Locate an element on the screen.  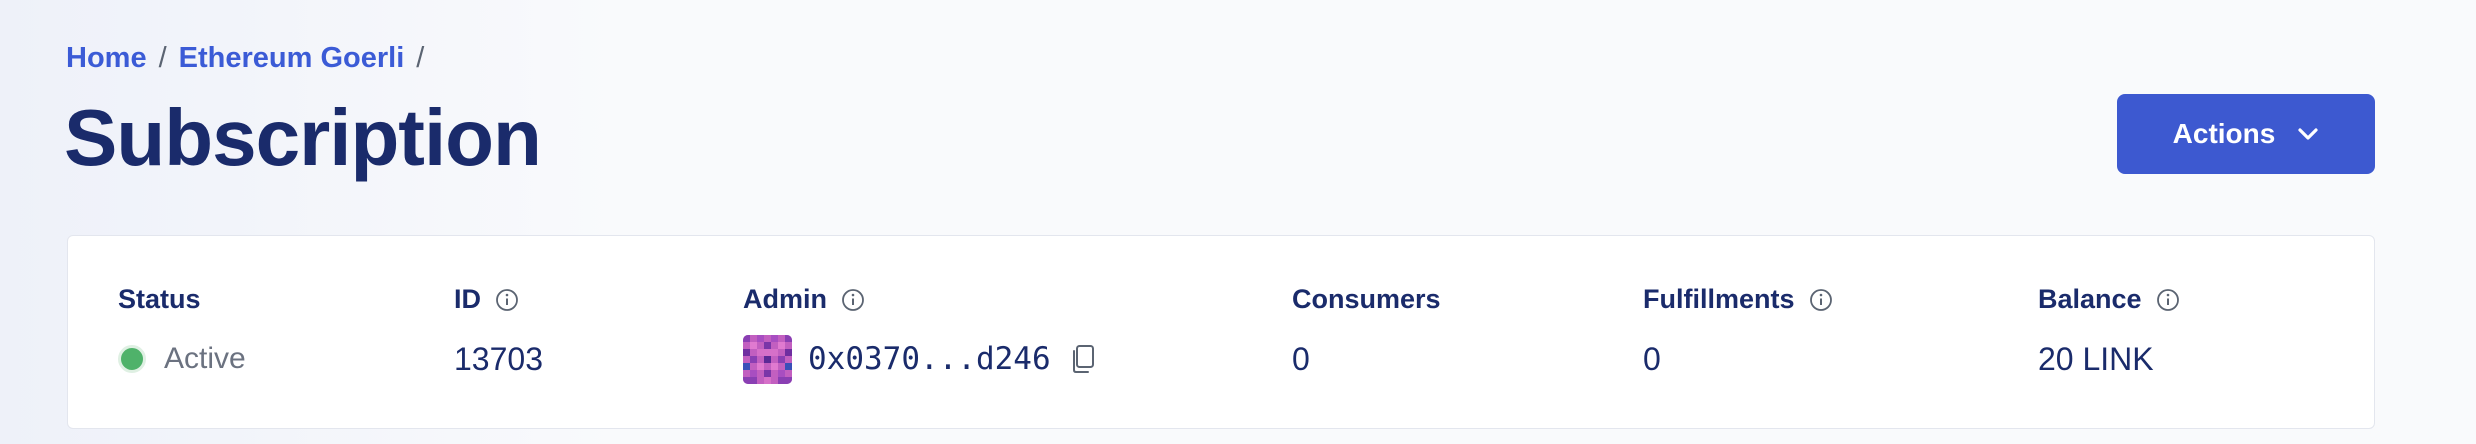
balance-label: Balance is located at coordinates (2109, 299).